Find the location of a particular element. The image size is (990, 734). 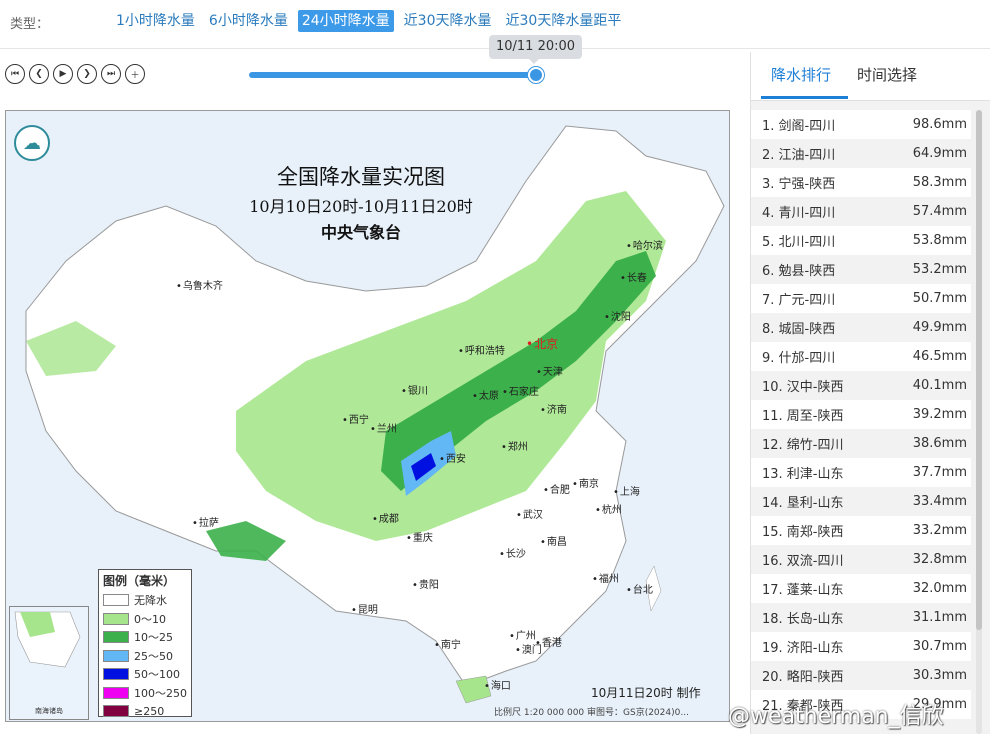

ranking-row: 4. 青川-四川 57.4mm is located at coordinates (861, 211).